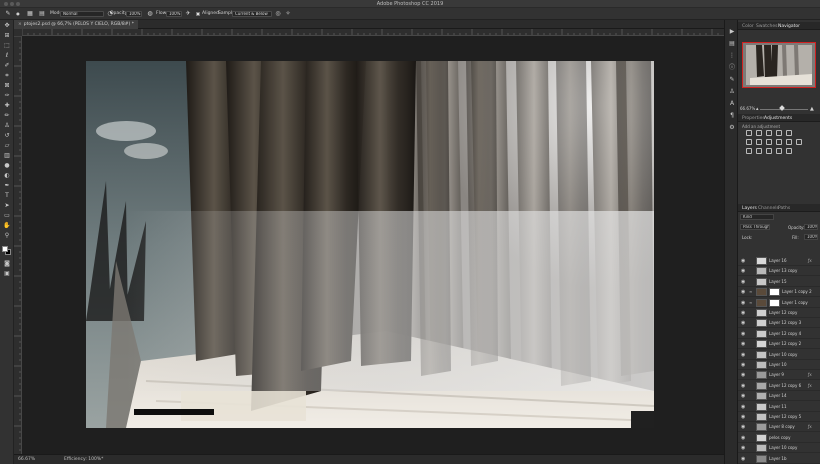  I want to click on layer-name: pelos copy, so click(779, 437).